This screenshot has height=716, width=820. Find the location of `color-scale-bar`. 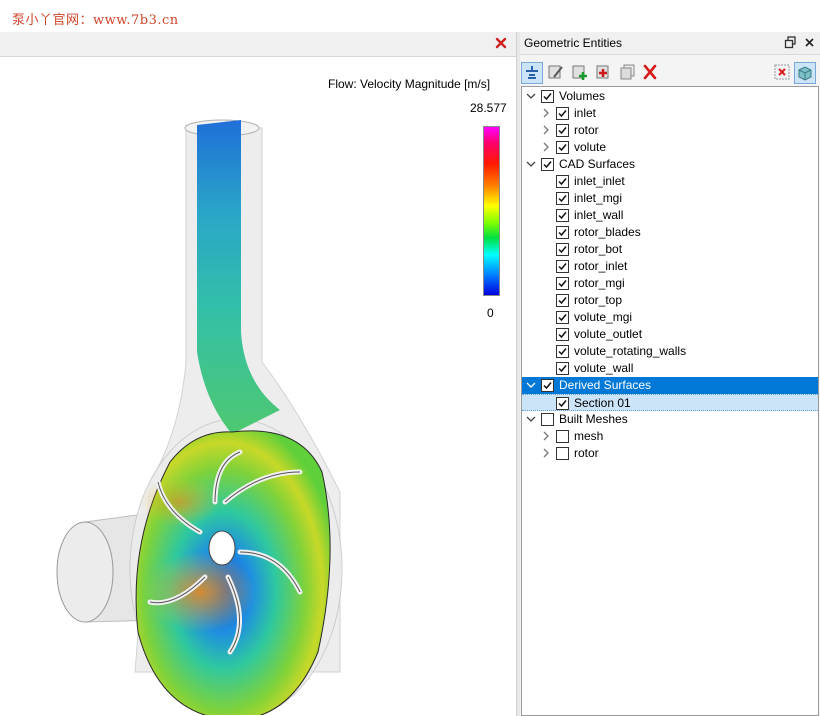

color-scale-bar is located at coordinates (491, 211).